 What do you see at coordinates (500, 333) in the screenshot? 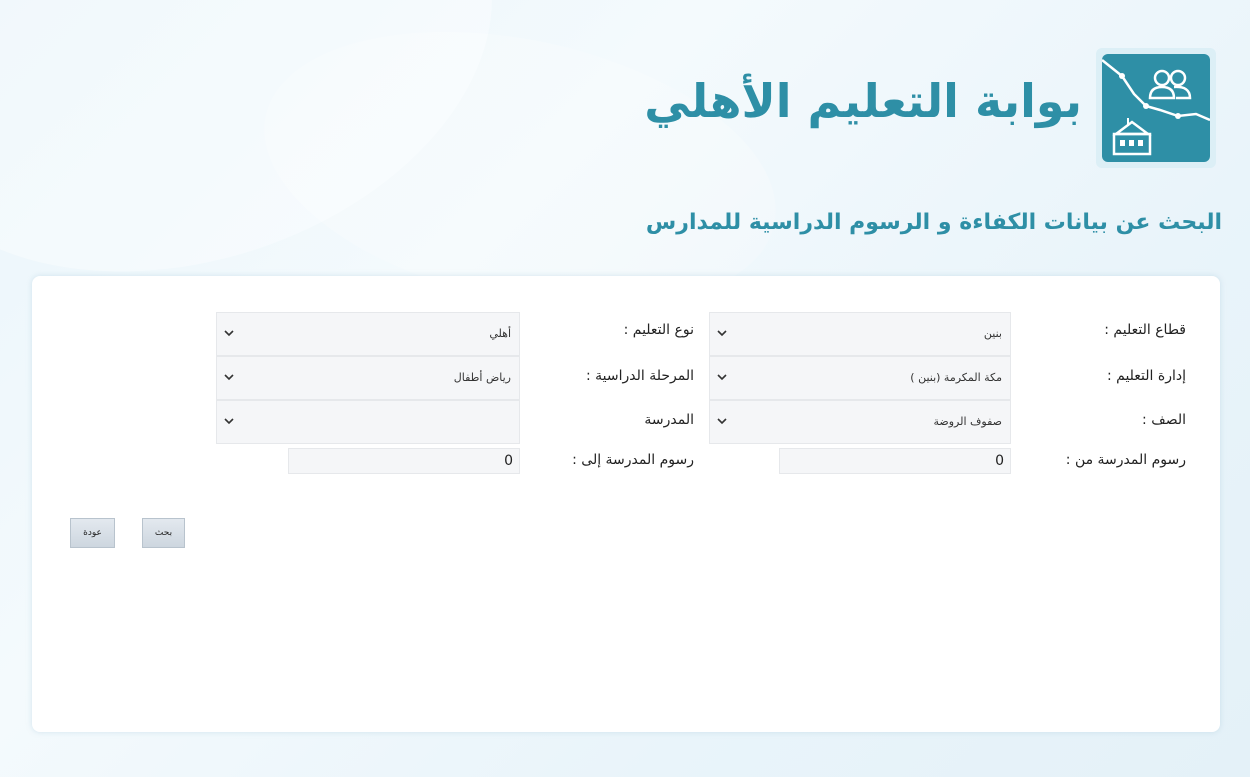
I see `education-type-select-value: أهلي` at bounding box center [500, 333].